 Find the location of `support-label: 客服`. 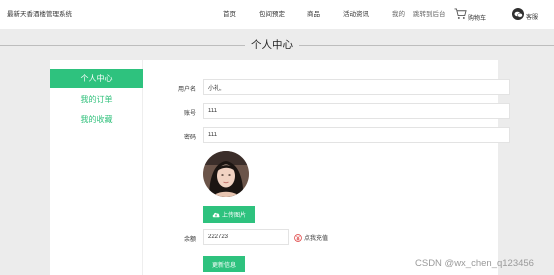

support-label: 客服 is located at coordinates (532, 17).